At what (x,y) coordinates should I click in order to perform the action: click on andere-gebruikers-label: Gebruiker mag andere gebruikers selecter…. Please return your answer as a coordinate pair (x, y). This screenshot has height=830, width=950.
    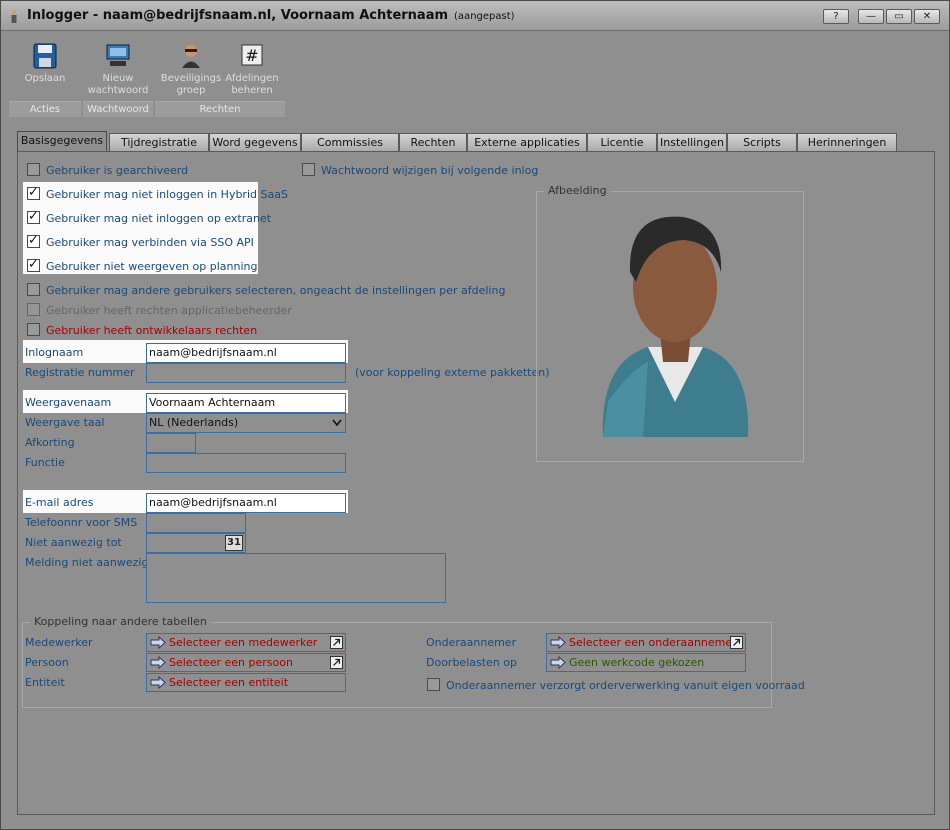
    Looking at the image, I should click on (276, 290).